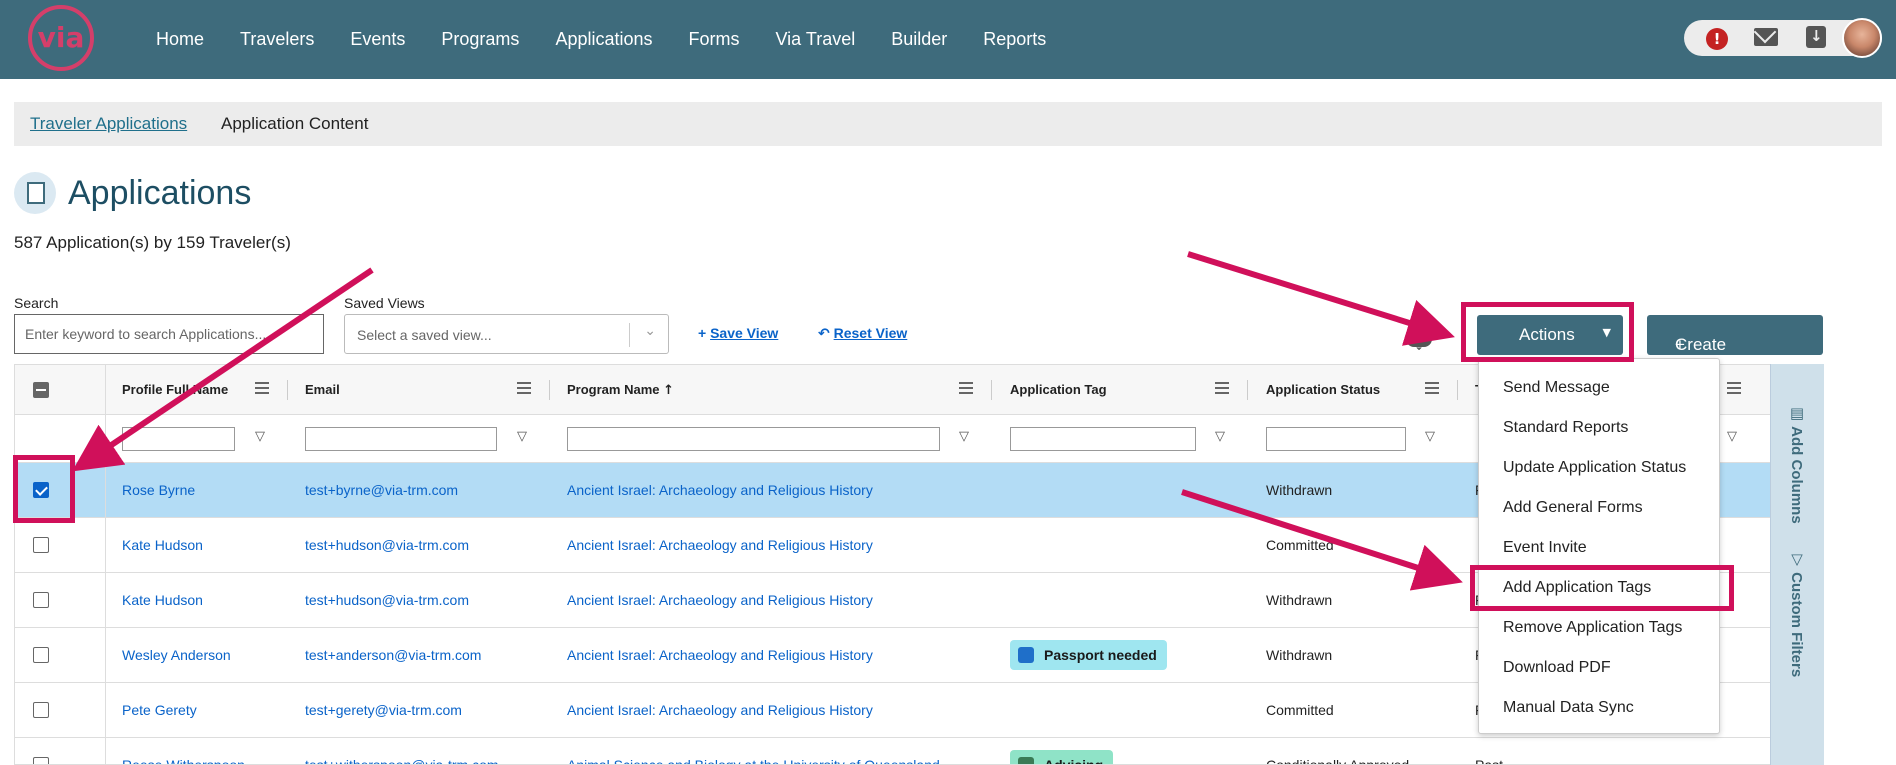  Describe the element at coordinates (1321, 298) in the screenshot. I see `arrow-to-actions` at that location.